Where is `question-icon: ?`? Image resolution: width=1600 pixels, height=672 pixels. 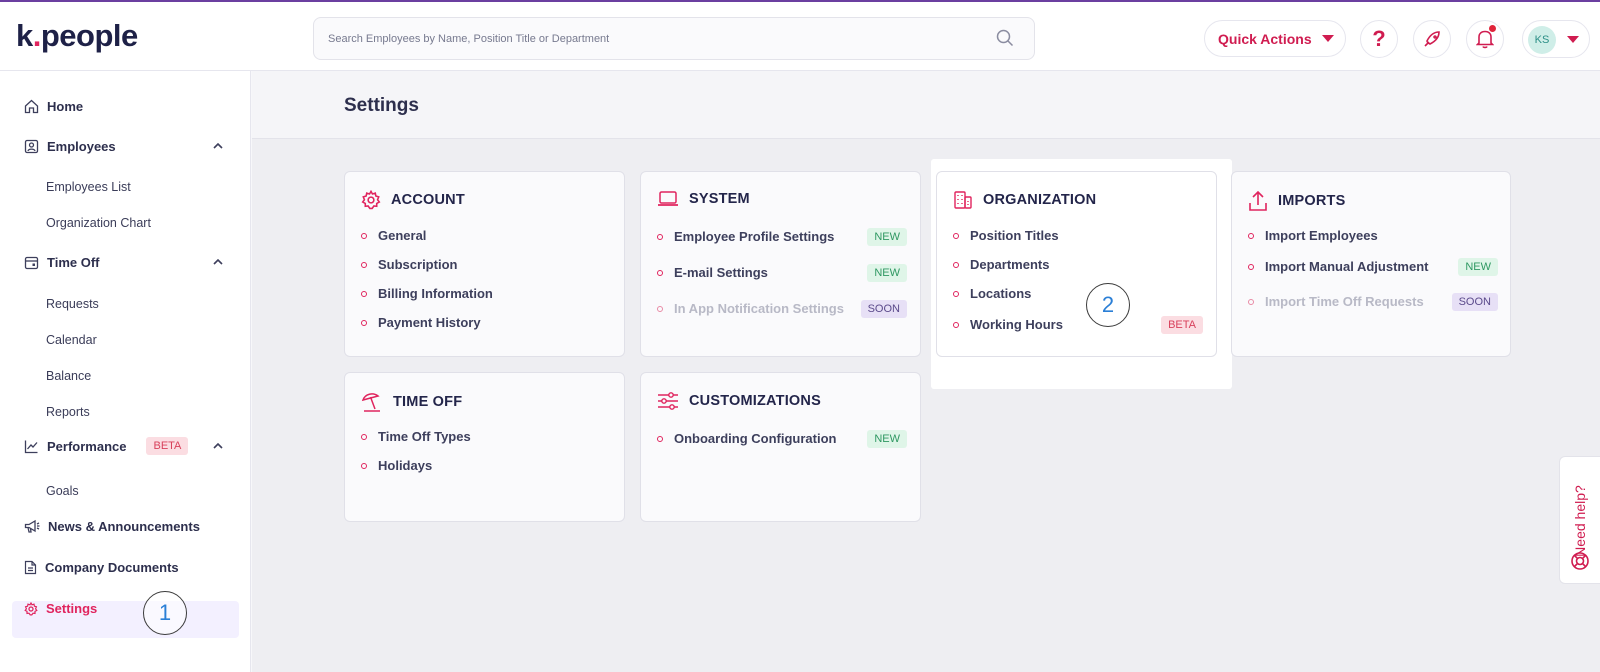
question-icon: ? is located at coordinates (1379, 38).